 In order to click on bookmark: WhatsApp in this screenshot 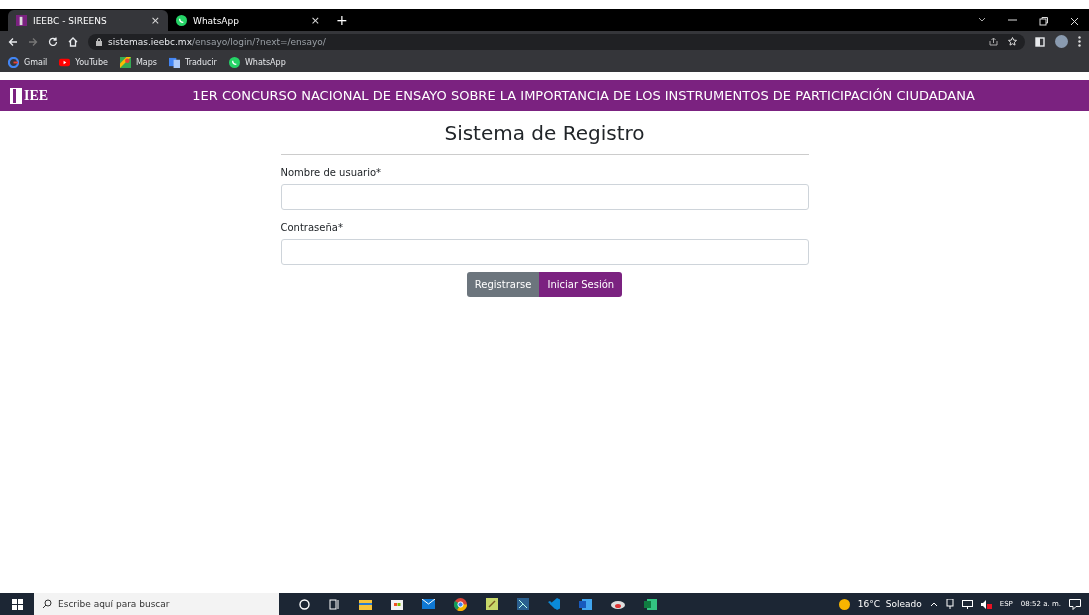, I will do `click(257, 62)`.